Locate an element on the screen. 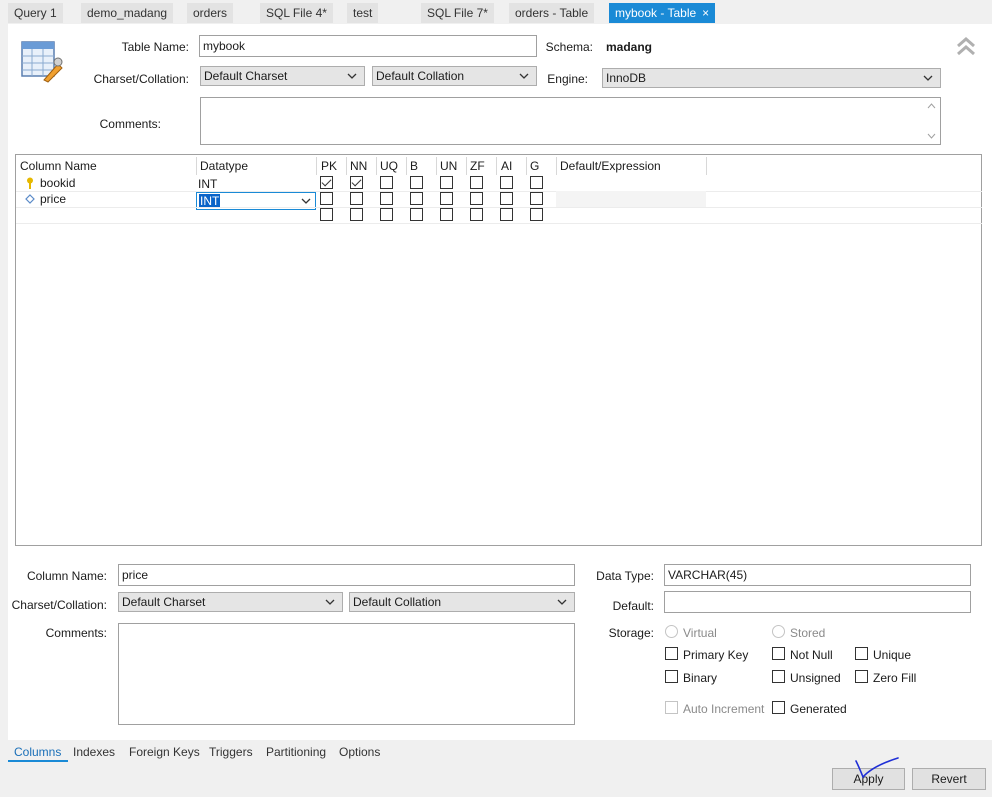 The image size is (992, 797). primary-key-checkbox is located at coordinates (671, 653).